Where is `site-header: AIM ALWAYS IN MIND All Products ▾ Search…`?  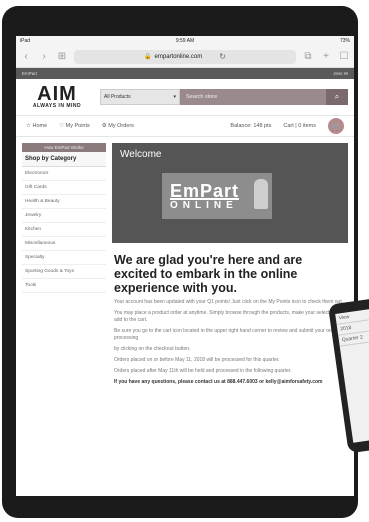
site-header: AIM ALWAYS IN MIND All Products ▾ Search… is located at coordinates (185, 97).